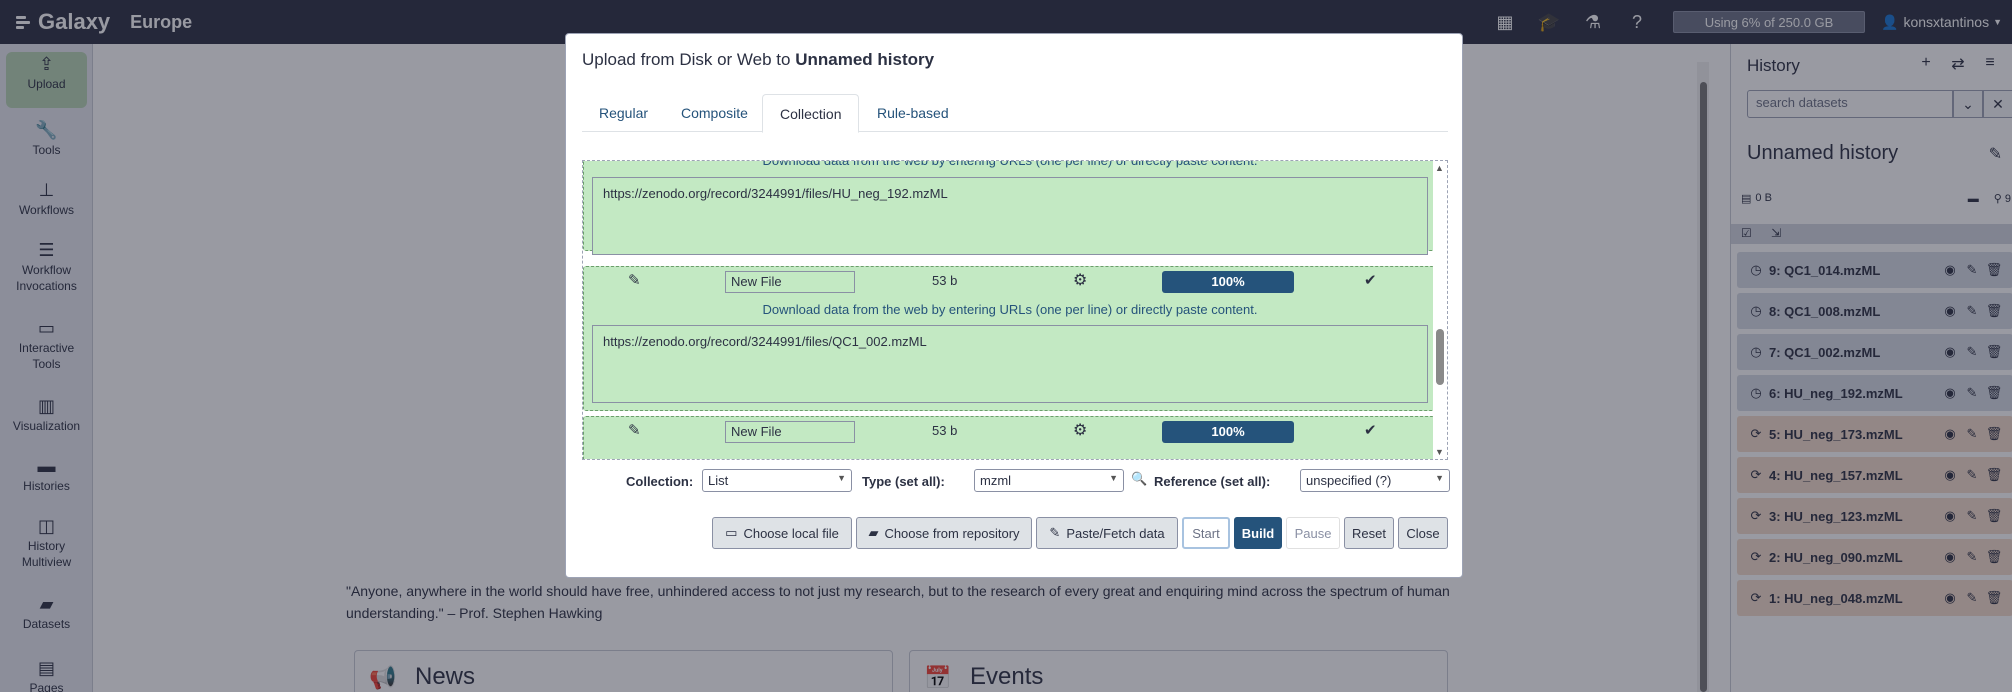  What do you see at coordinates (873, 532) in the screenshot?
I see `folder-open-icon: ▰` at bounding box center [873, 532].